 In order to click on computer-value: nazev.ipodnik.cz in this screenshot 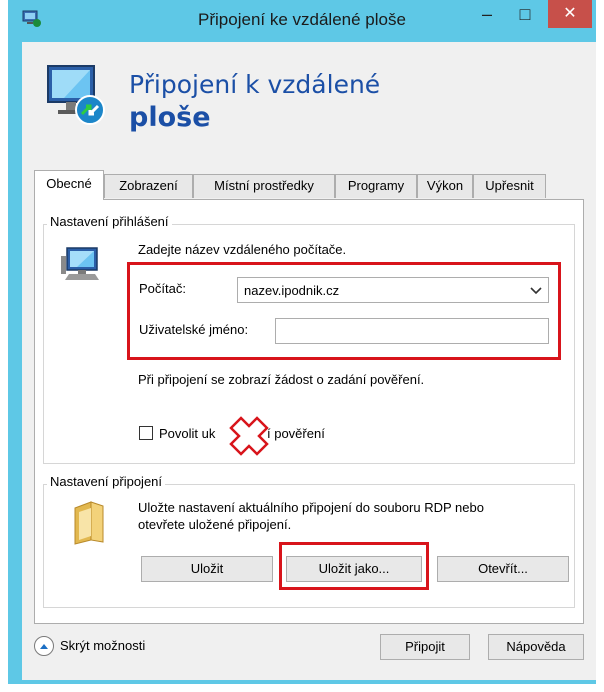, I will do `click(292, 290)`.